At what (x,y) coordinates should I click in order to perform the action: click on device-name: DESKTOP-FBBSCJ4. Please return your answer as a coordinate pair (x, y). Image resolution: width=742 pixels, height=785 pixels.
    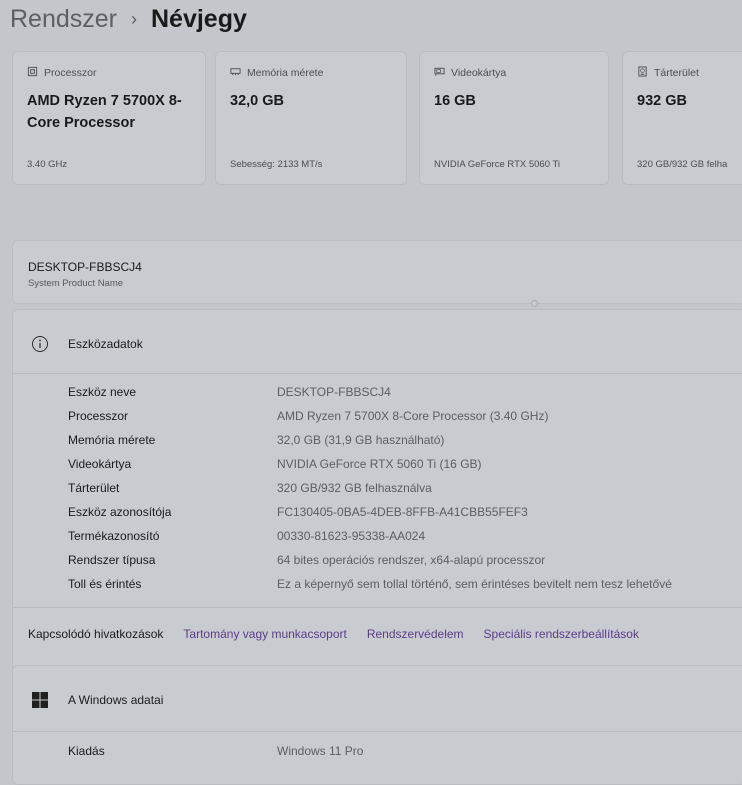
    Looking at the image, I should click on (85, 267).